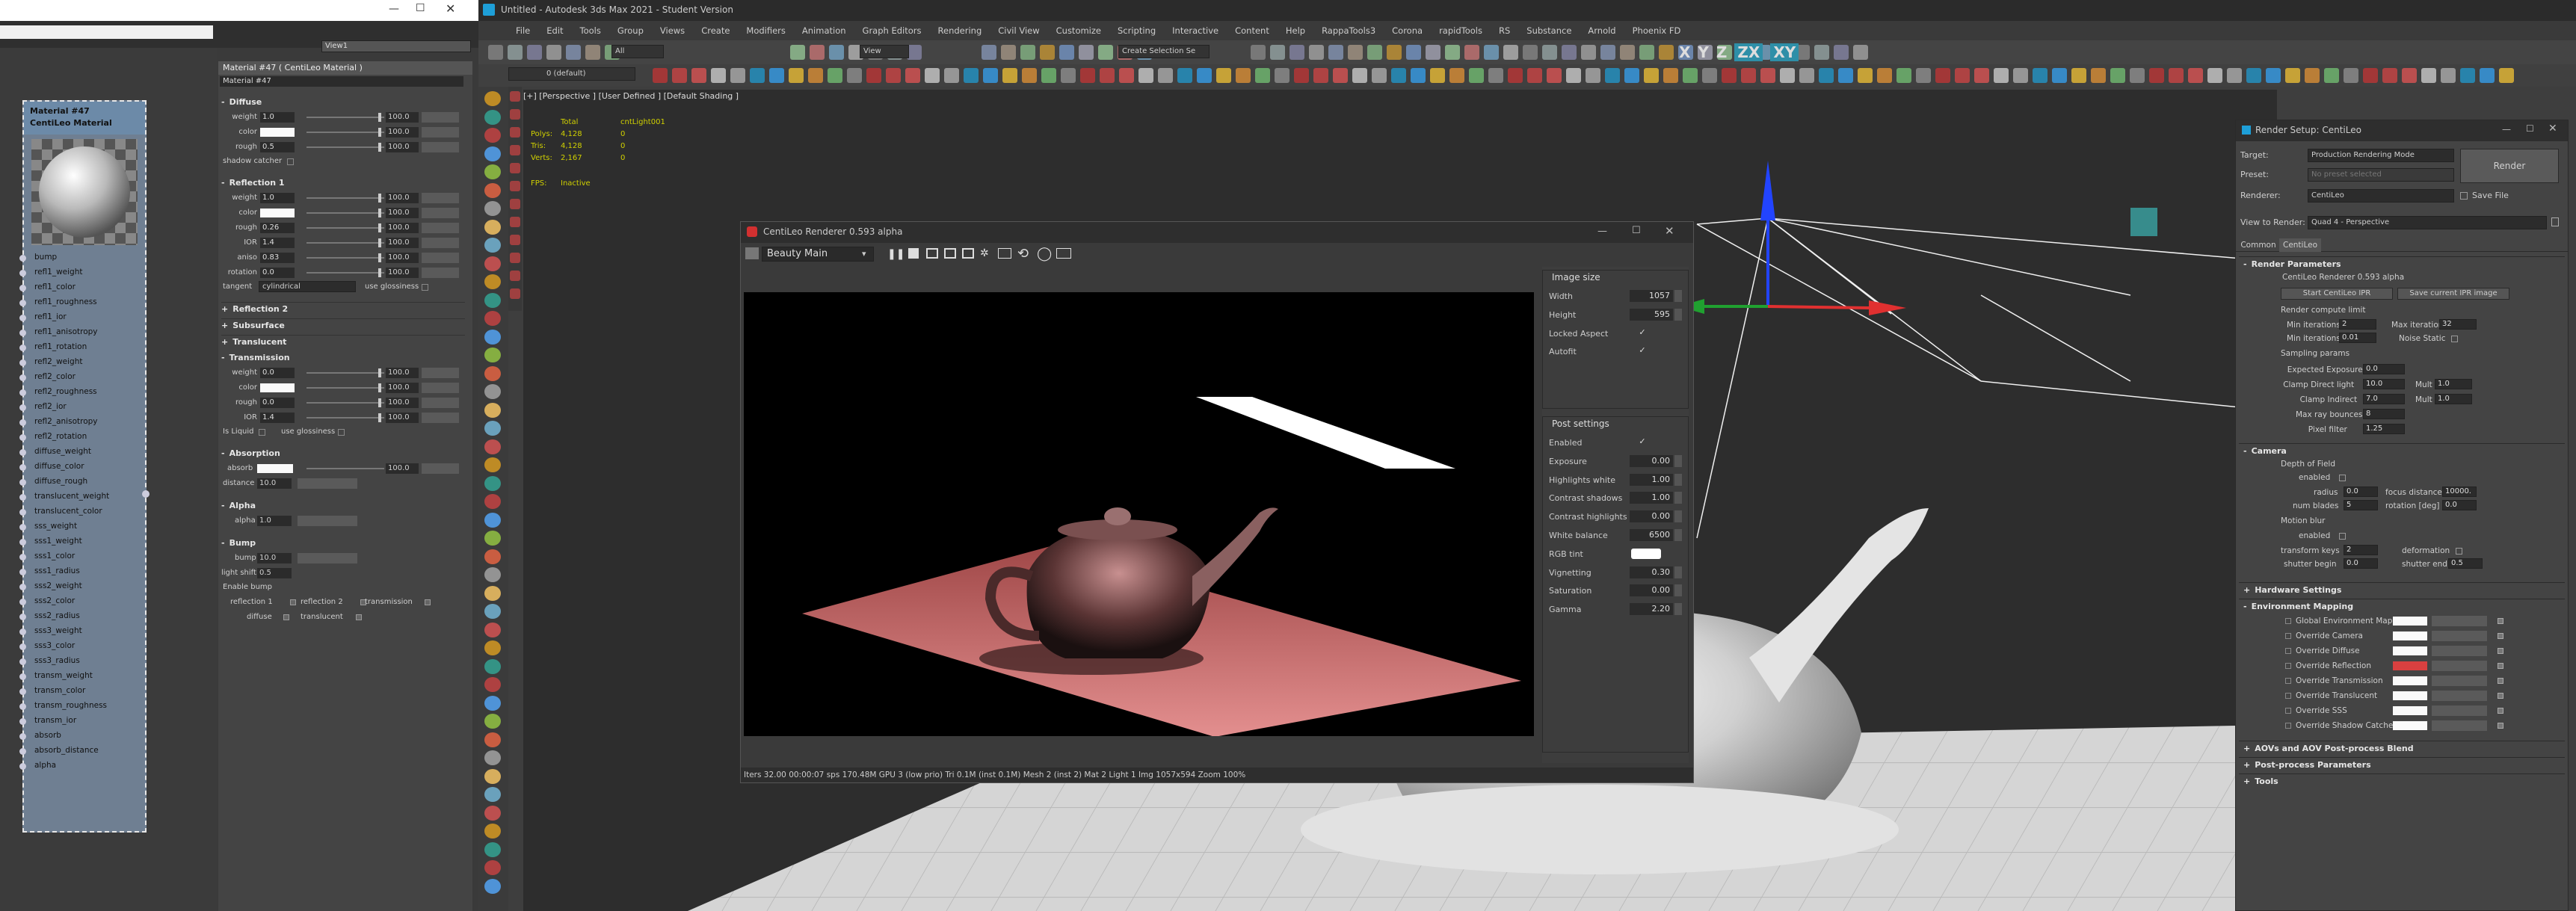 This screenshot has height=911, width=2576. What do you see at coordinates (1651, 572) in the screenshot?
I see `cl-setting-value: 0.30` at bounding box center [1651, 572].